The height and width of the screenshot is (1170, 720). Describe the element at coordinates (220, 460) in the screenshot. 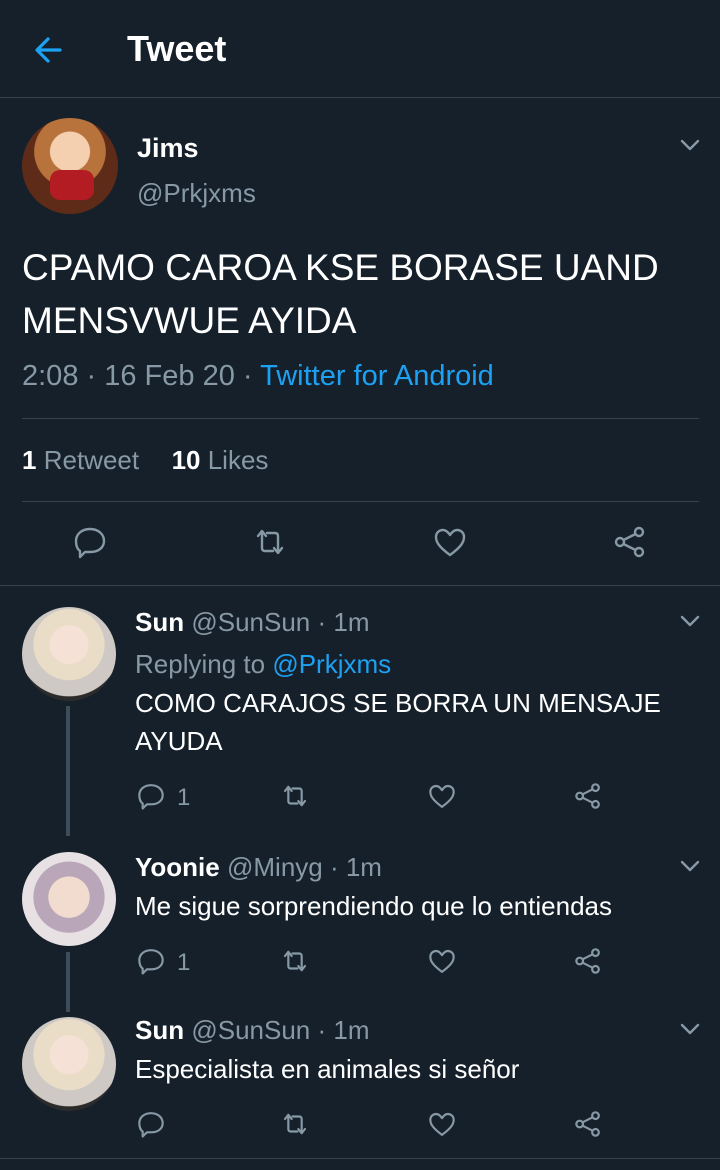

I see `likes-stat: 10 Likes` at that location.